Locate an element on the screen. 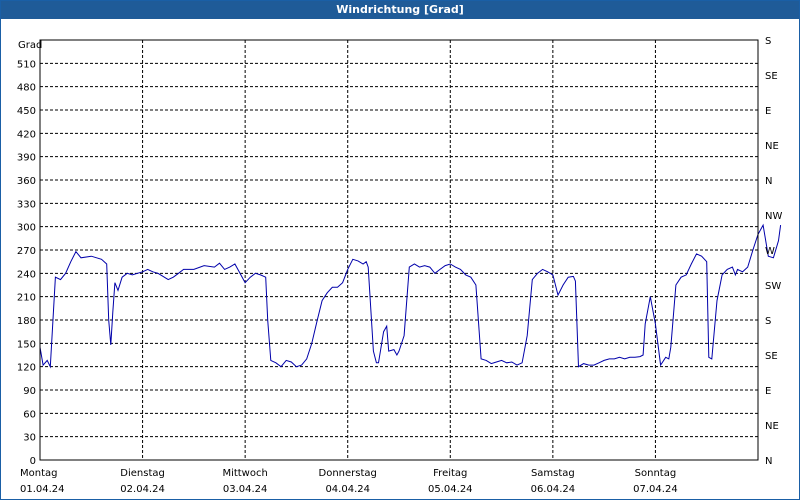 The image size is (800, 500). y-tick-label: 0 is located at coordinates (33, 461).